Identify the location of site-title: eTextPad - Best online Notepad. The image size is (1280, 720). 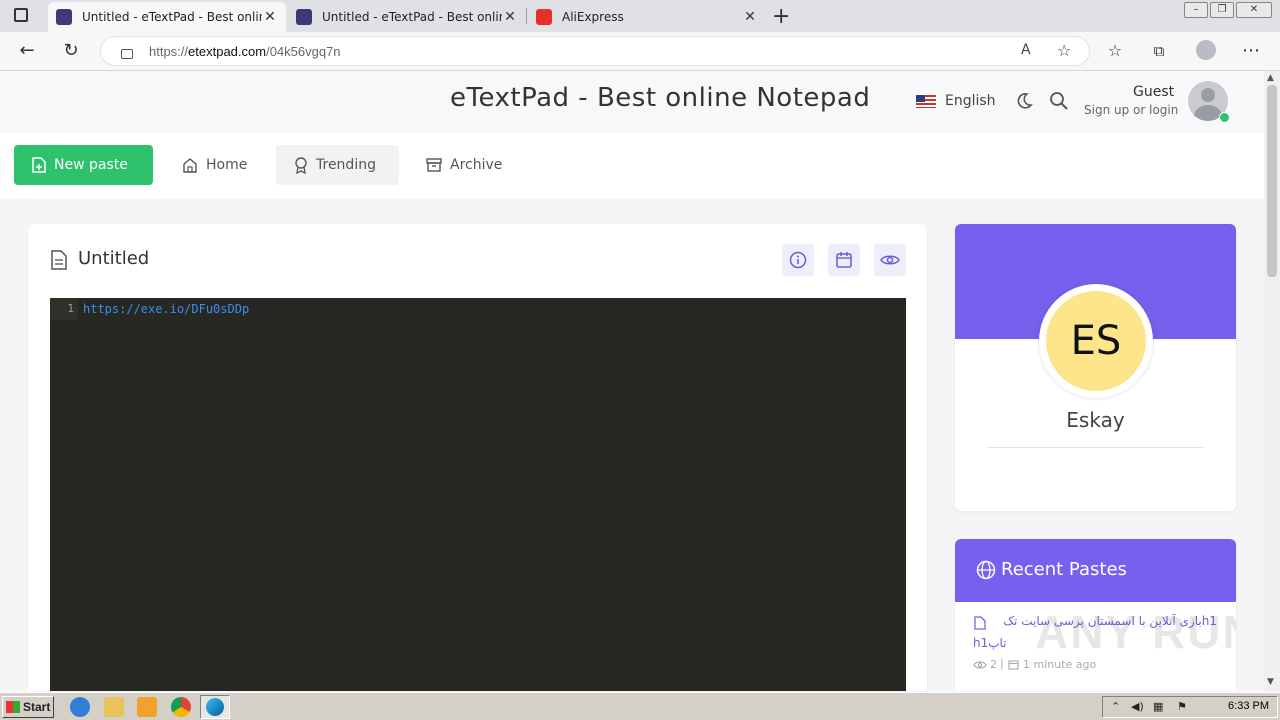
(660, 98).